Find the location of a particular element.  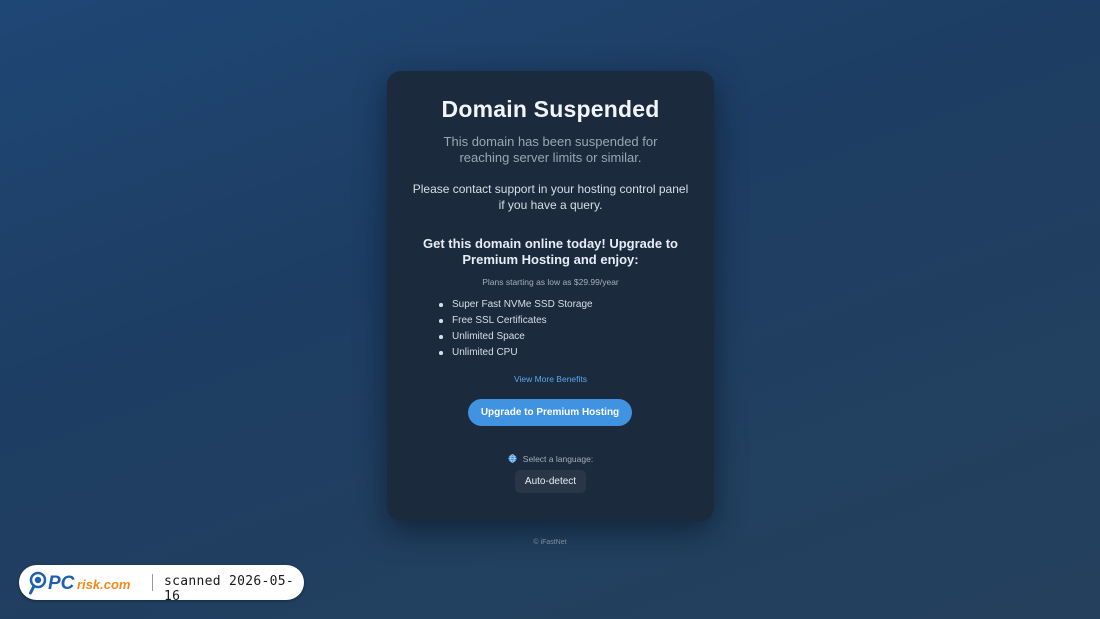

list-item: Super Fast NVMe SSD Storage is located at coordinates (516, 305).